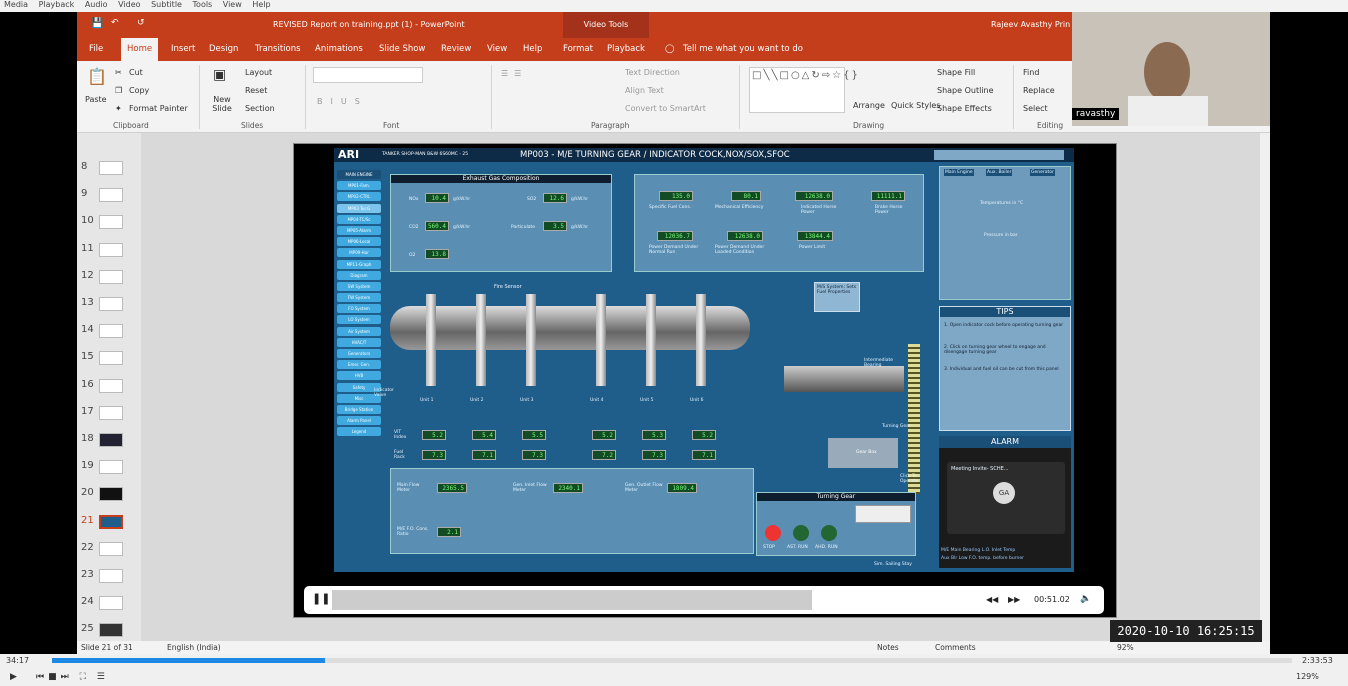 Image resolution: width=1348 pixels, height=686 pixels. Describe the element at coordinates (16, 4) in the screenshot. I see `menu-media: Media` at that location.